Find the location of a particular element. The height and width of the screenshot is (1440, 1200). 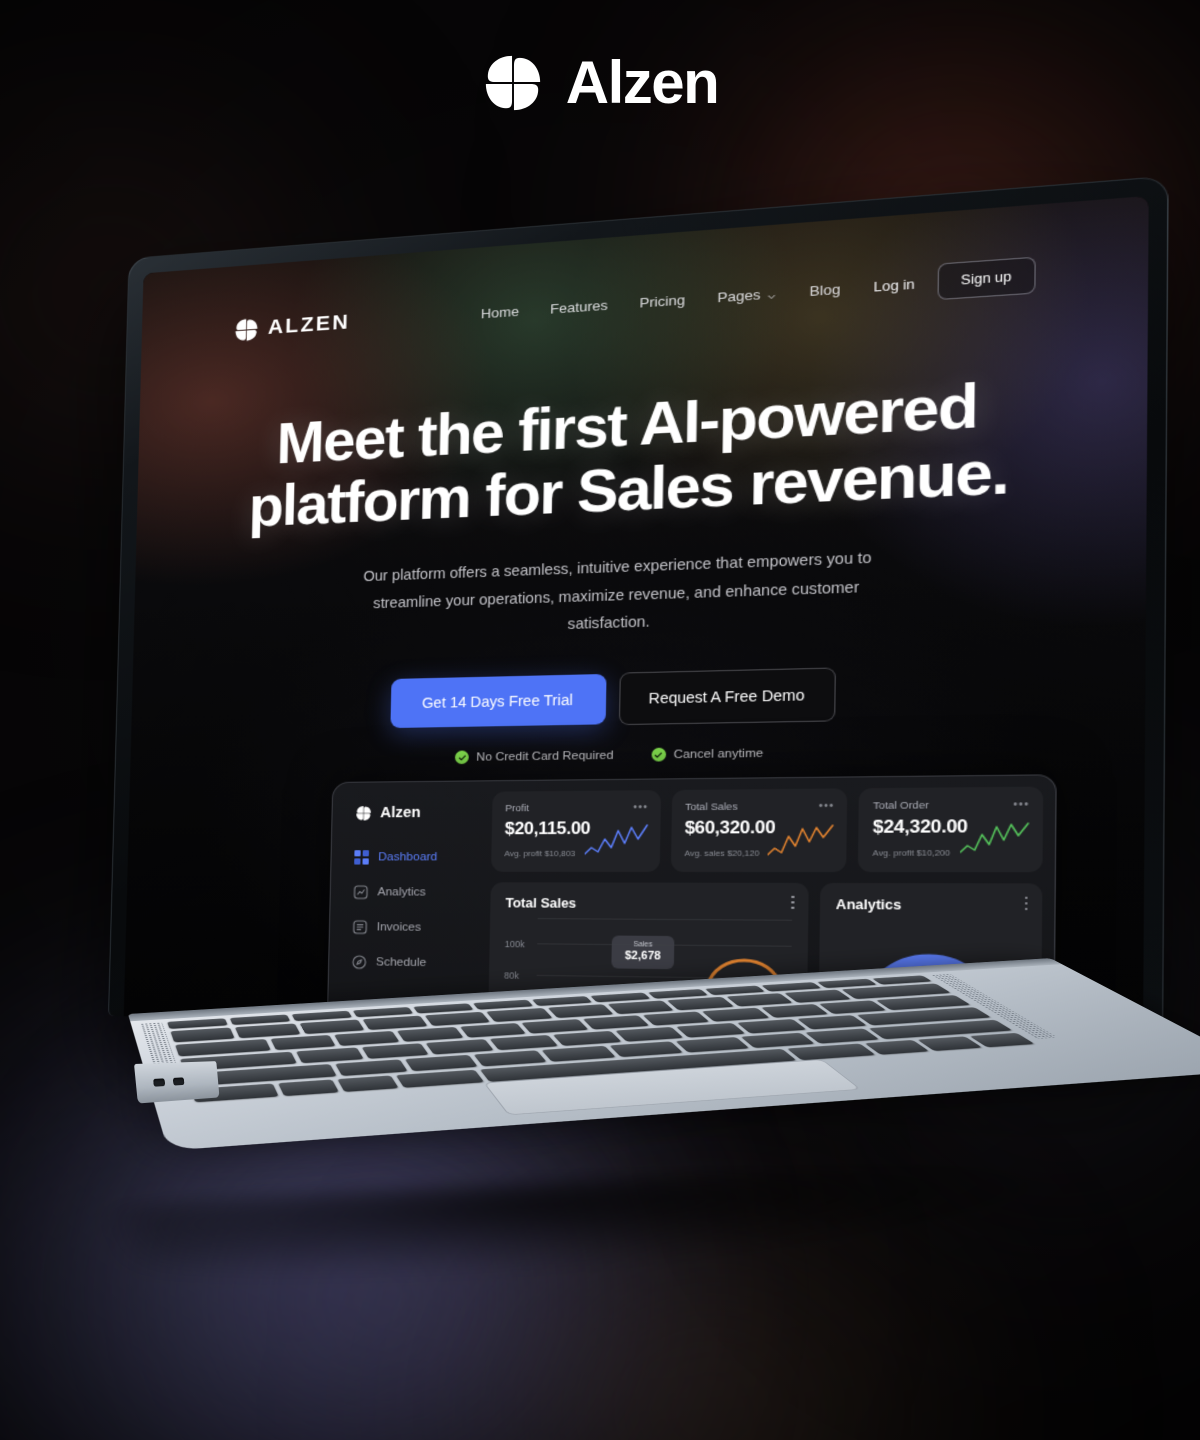

analytics-gauge-chart is located at coordinates (929, 983).